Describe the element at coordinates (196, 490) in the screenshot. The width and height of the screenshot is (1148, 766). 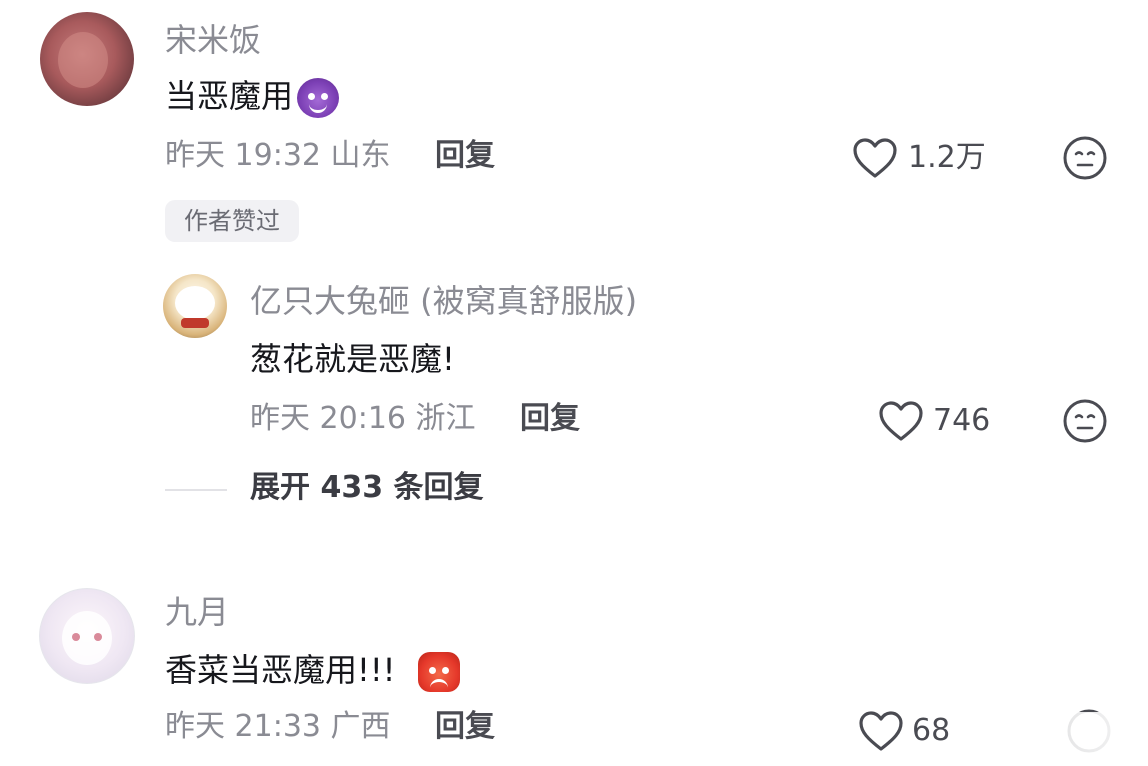
I see `divider` at that location.